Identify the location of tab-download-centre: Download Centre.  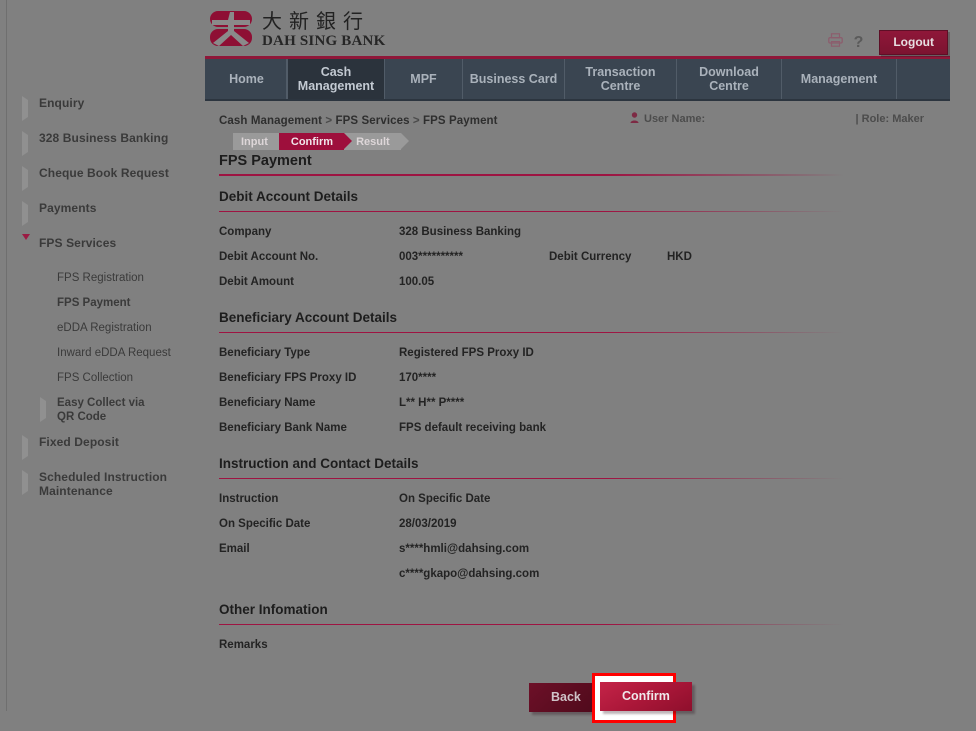
(729, 79).